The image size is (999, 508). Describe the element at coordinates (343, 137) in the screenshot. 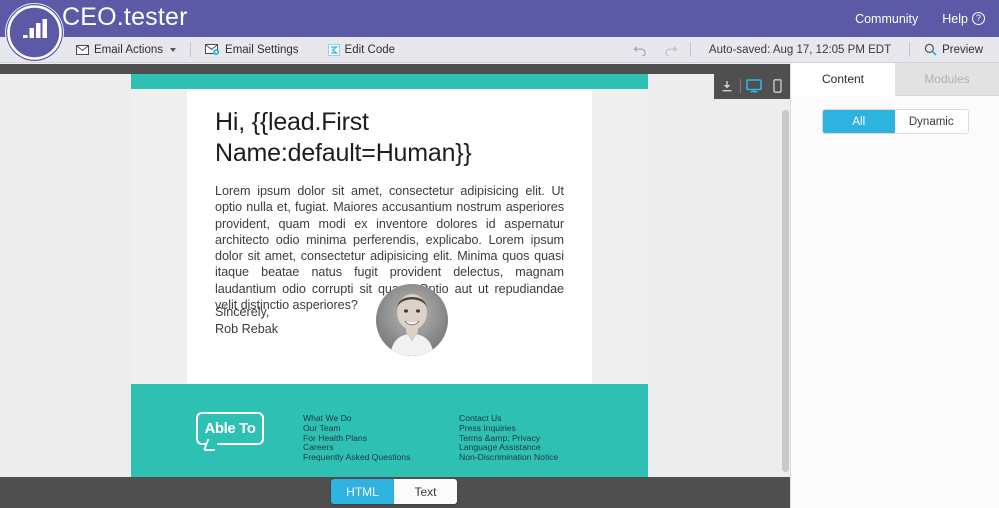

I see `email-heading: Hi, {{lead.First Name:default=Human}}` at that location.